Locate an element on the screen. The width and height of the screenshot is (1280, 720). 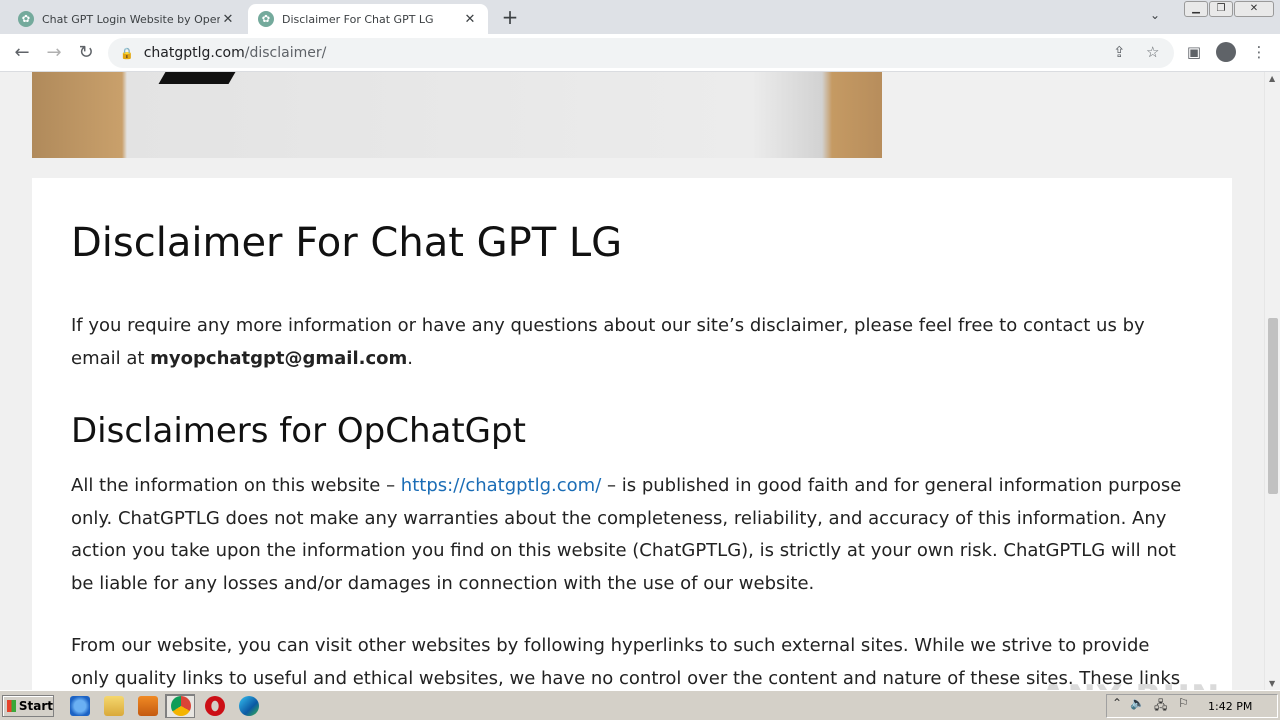
windows-flag-icon is located at coordinates (11, 706).